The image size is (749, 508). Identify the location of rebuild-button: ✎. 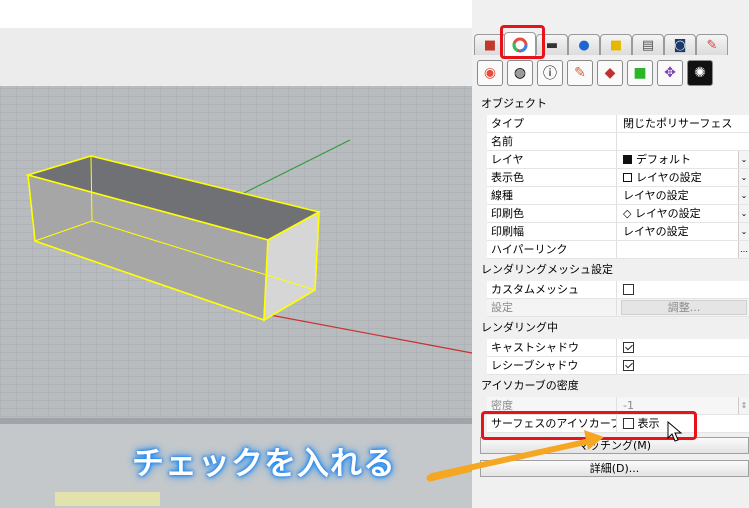
(580, 73).